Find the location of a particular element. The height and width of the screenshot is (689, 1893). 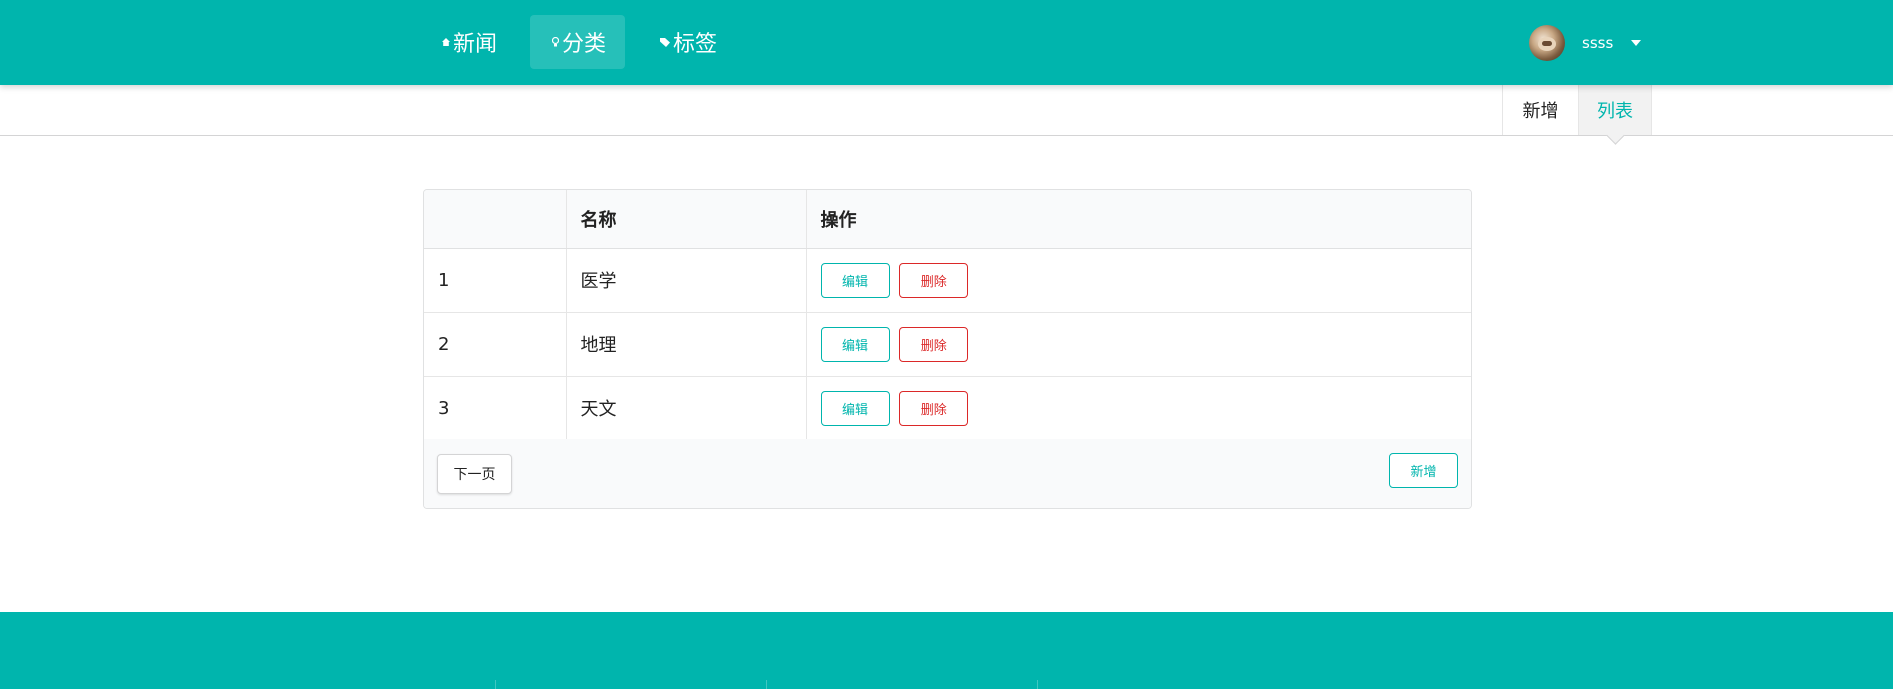

top-navbar: 新闻 分类 标签 ssss is located at coordinates (946, 42).